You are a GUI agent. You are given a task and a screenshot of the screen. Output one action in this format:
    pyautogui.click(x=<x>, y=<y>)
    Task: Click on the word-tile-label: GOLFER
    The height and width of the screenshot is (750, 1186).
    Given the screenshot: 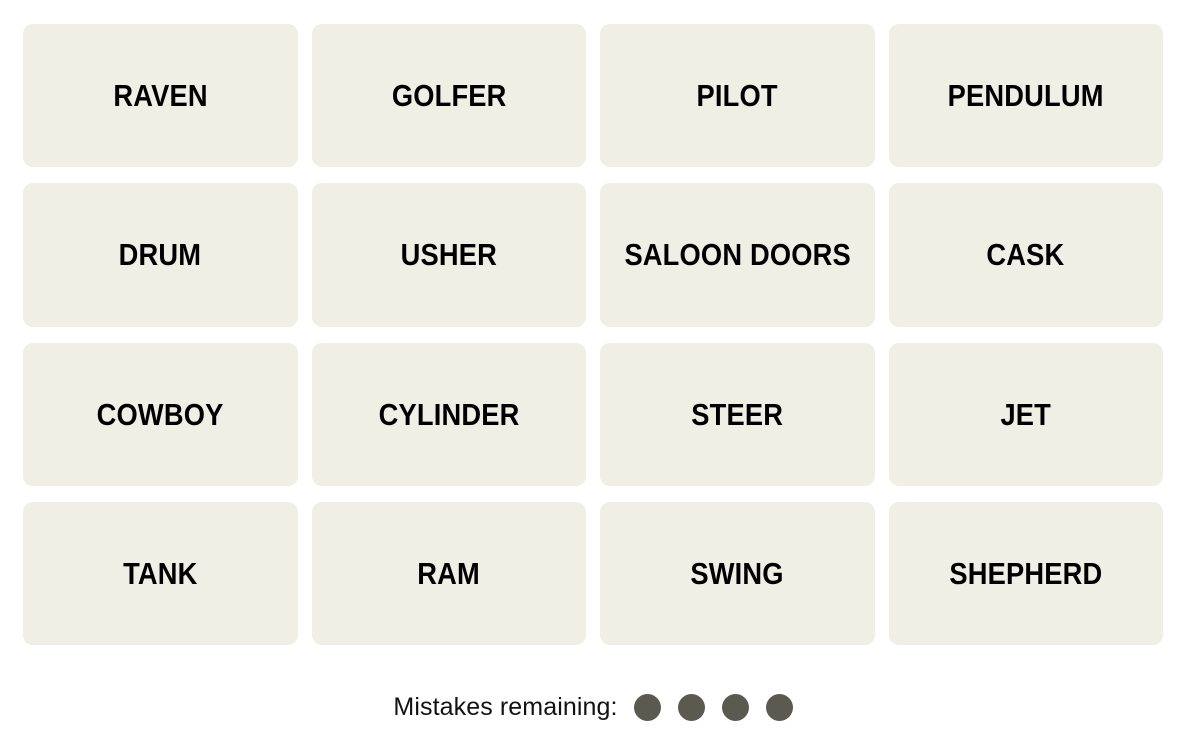 What is the action you would take?
    pyautogui.click(x=449, y=96)
    